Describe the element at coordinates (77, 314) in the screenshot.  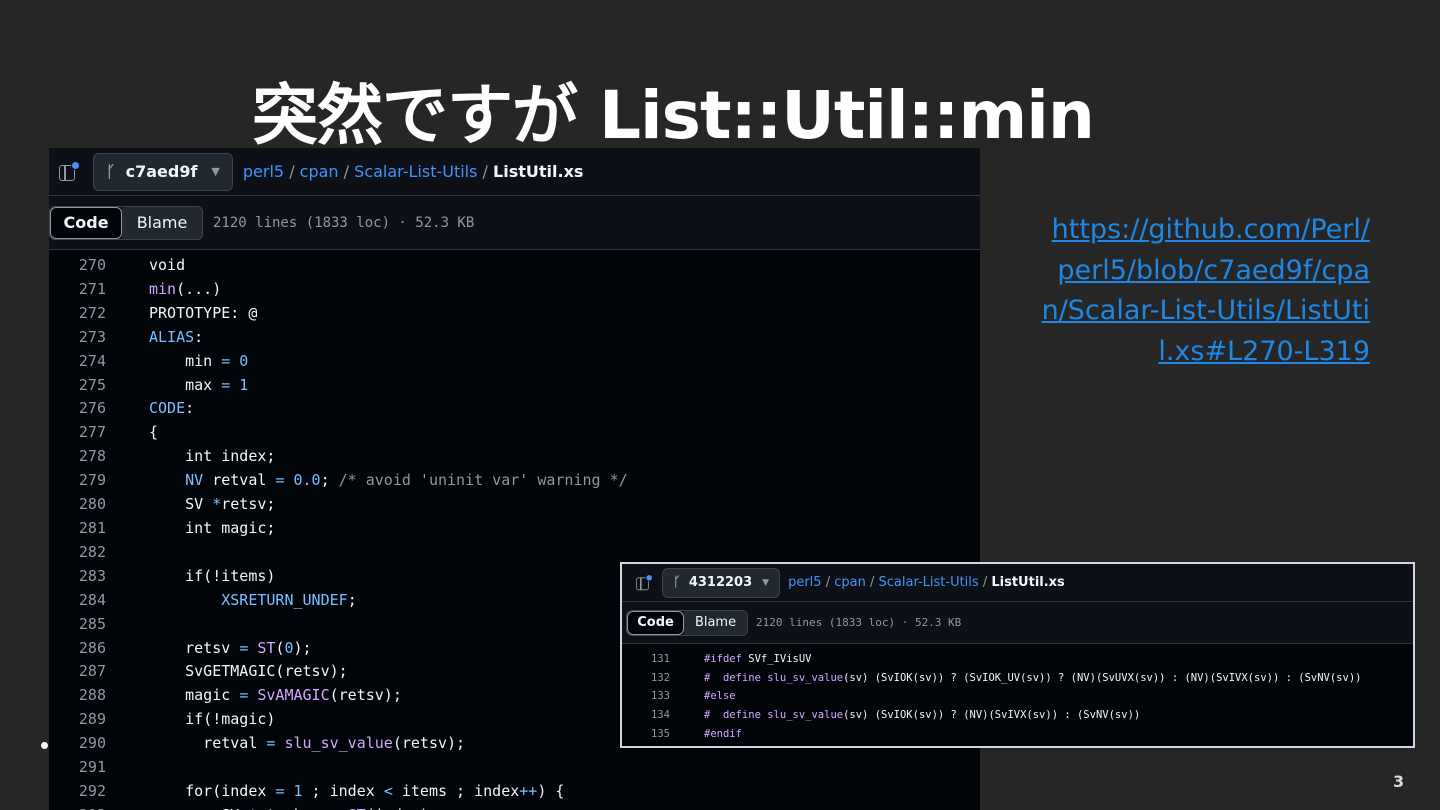
I see `line-number: 272` at that location.